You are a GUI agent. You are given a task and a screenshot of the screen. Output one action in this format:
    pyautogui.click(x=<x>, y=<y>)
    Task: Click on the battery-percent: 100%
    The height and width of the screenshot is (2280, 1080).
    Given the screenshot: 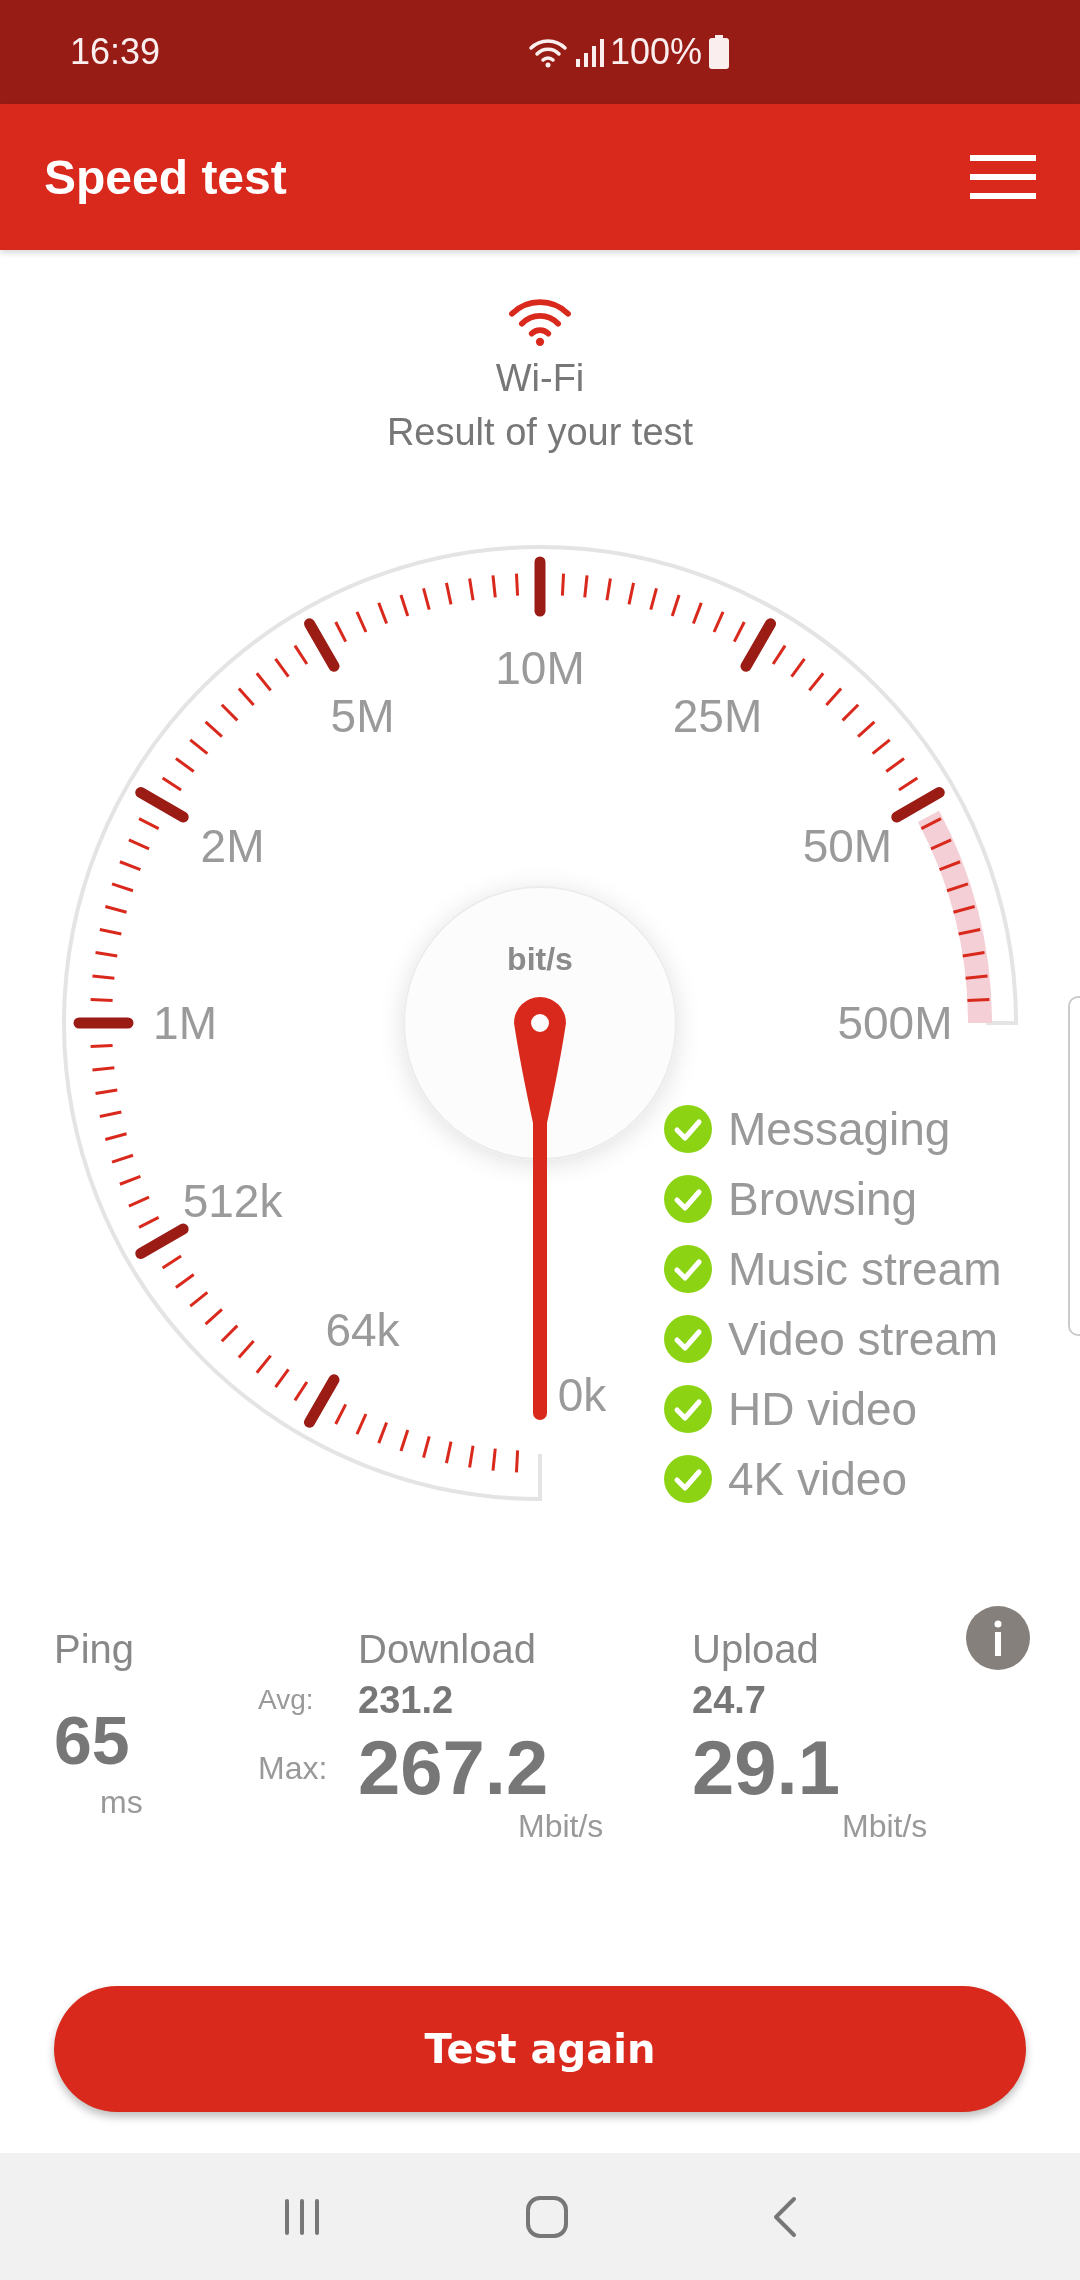 What is the action you would take?
    pyautogui.click(x=656, y=52)
    